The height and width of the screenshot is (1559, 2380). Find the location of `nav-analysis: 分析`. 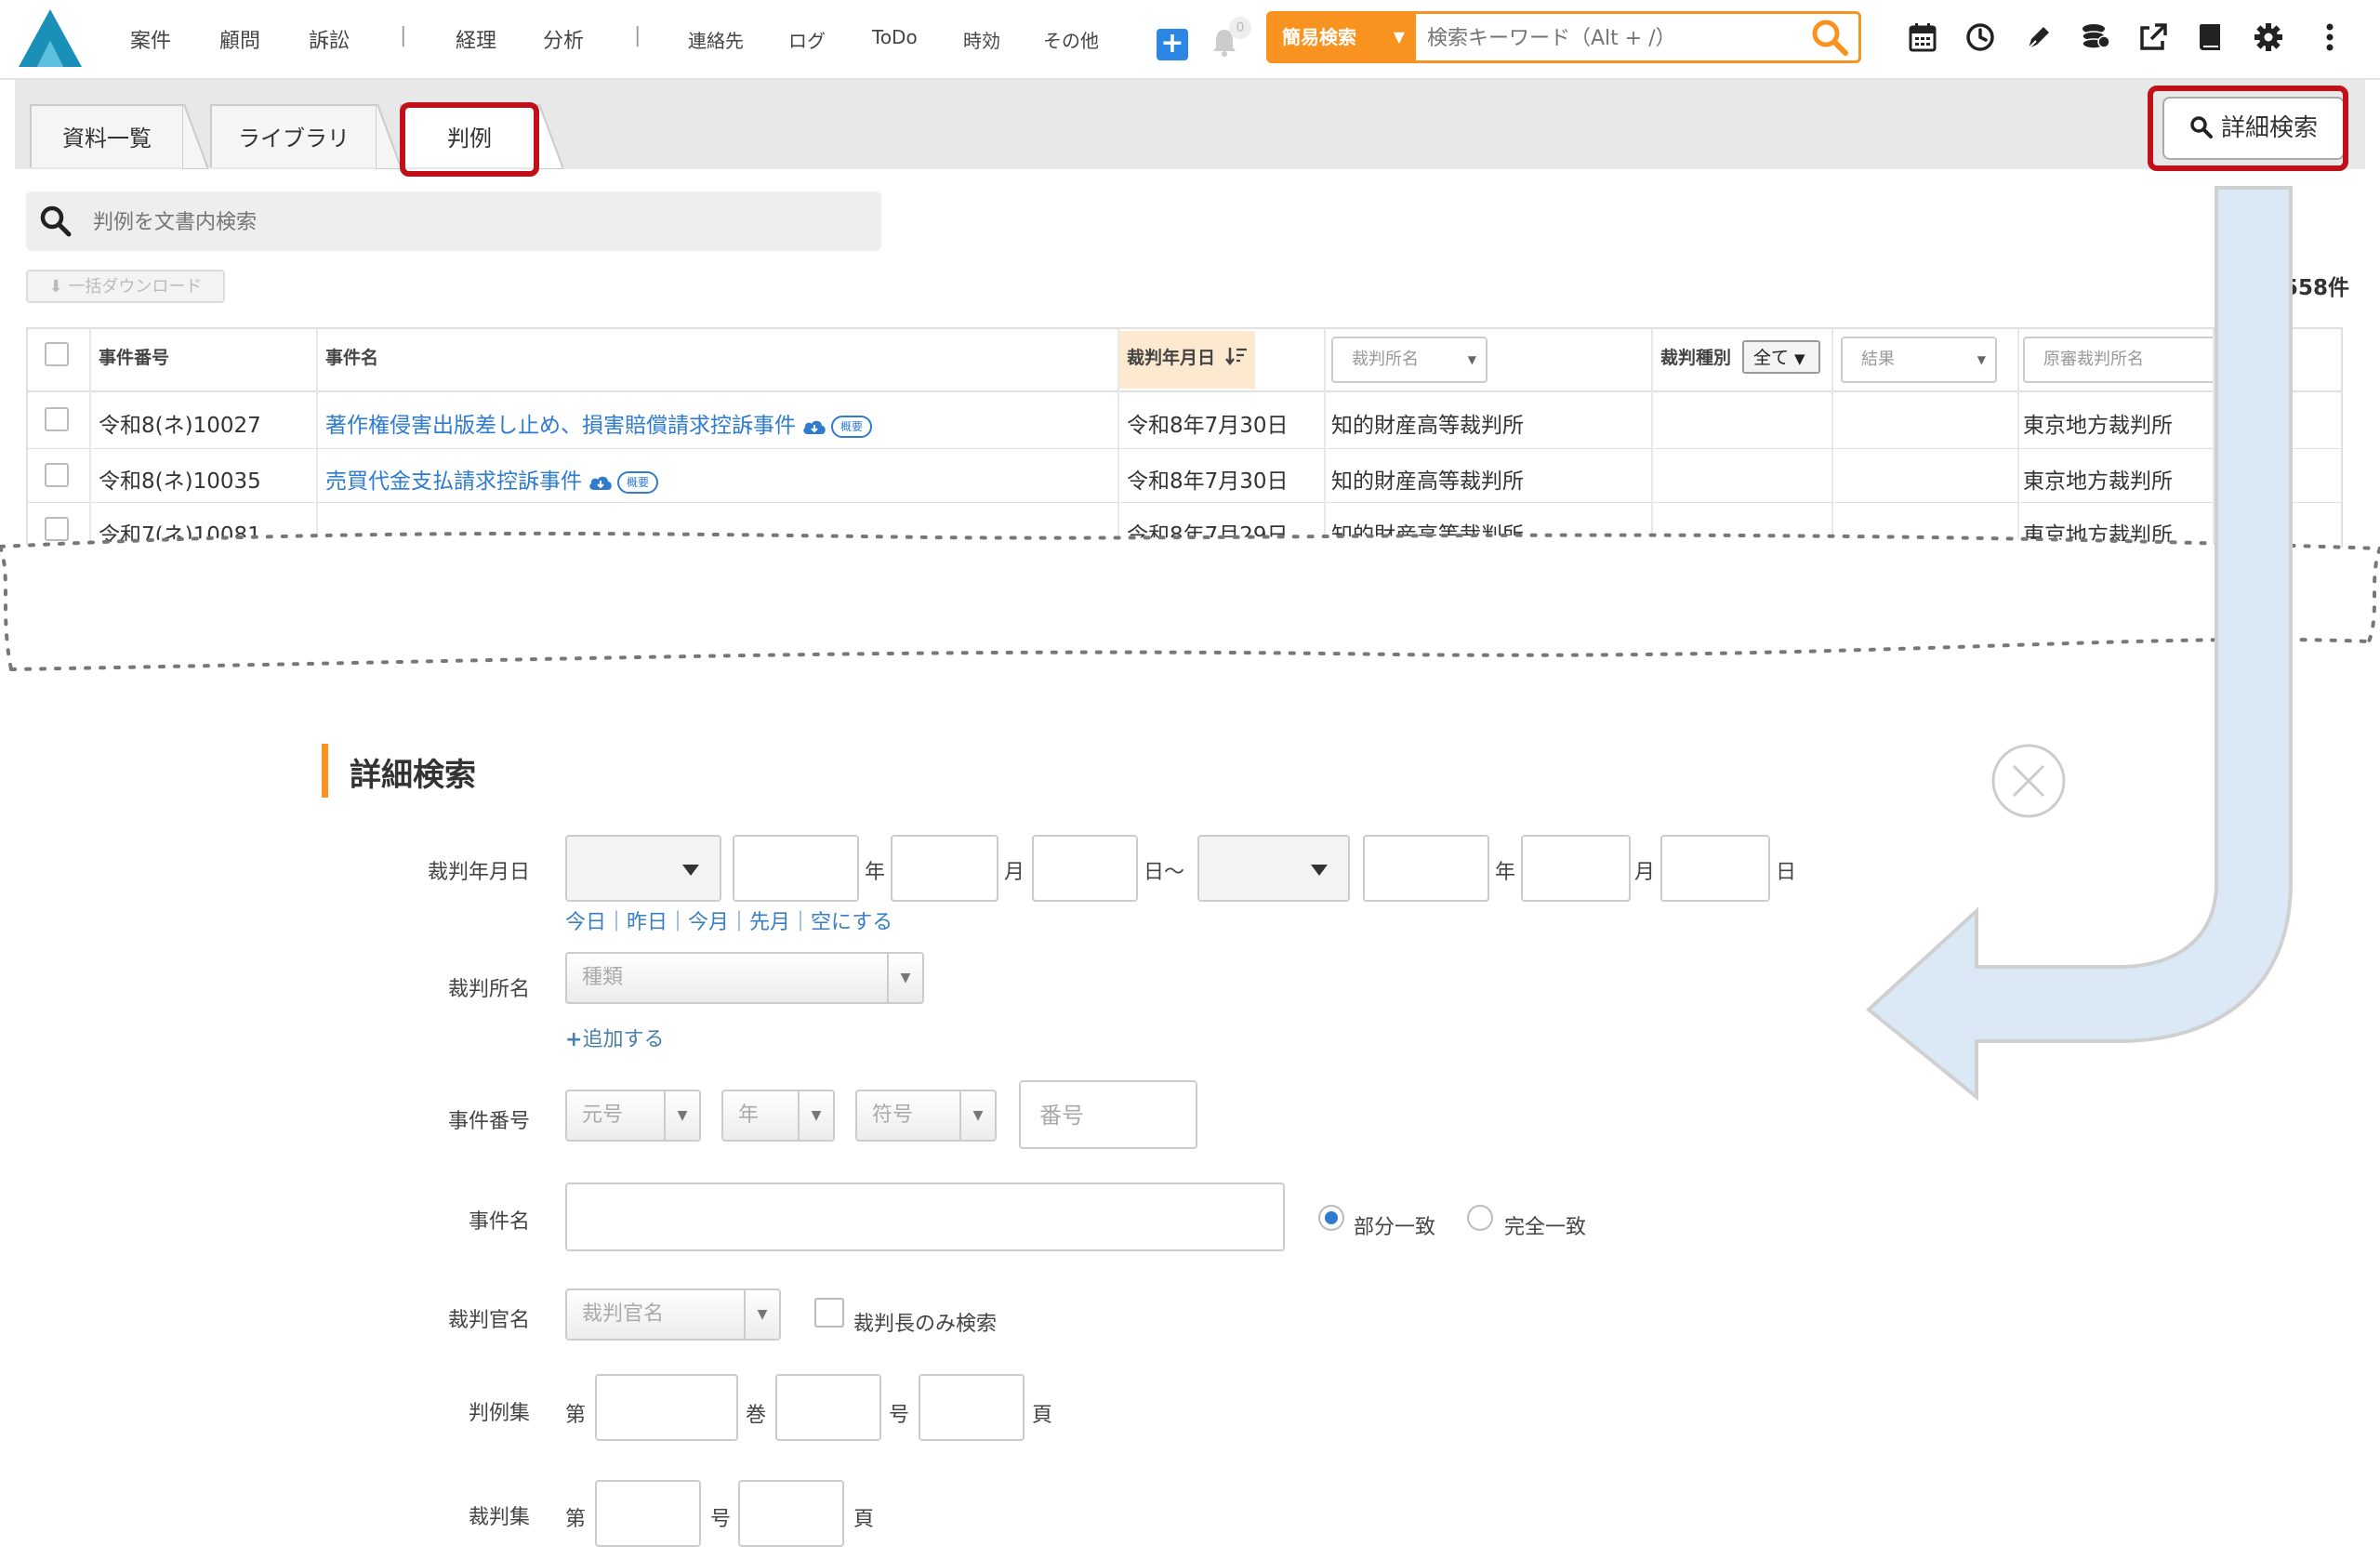

nav-analysis: 分析 is located at coordinates (563, 39).